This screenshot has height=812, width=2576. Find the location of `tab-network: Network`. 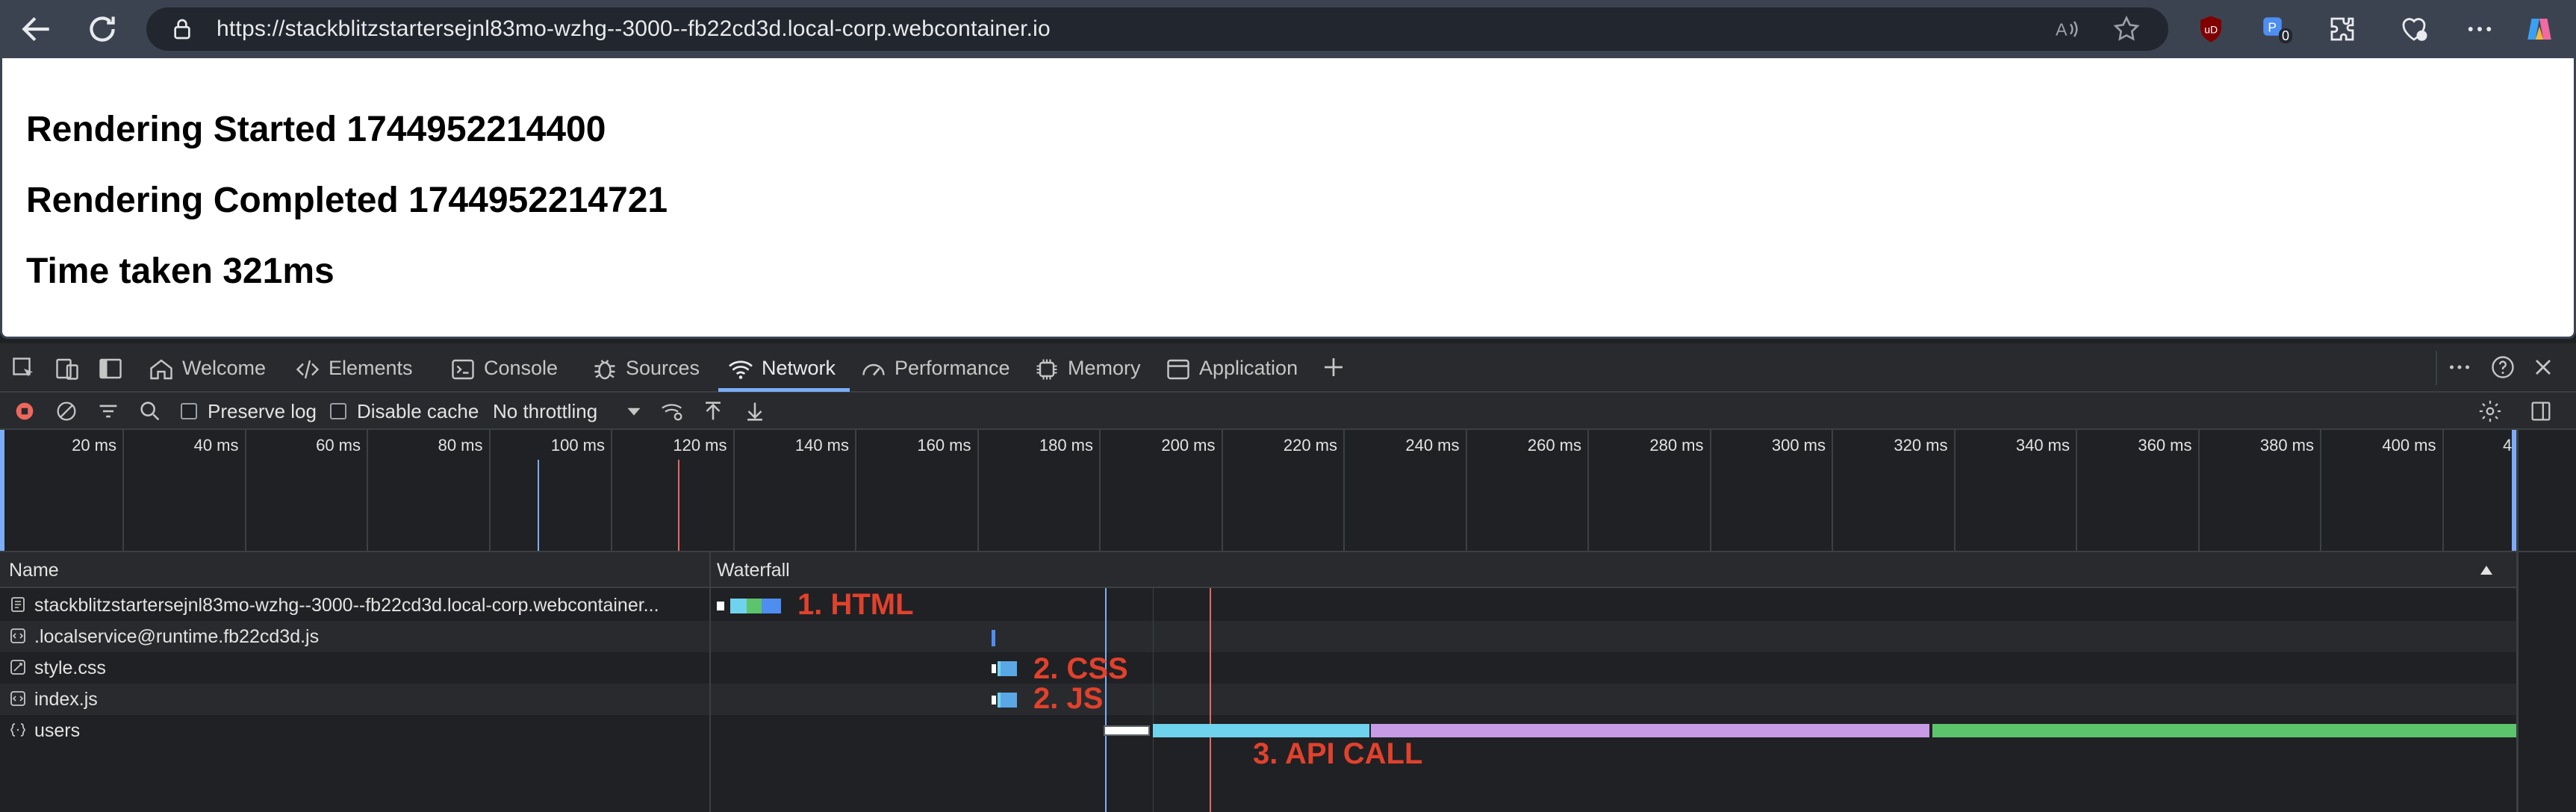

tab-network: Network is located at coordinates (781, 367).